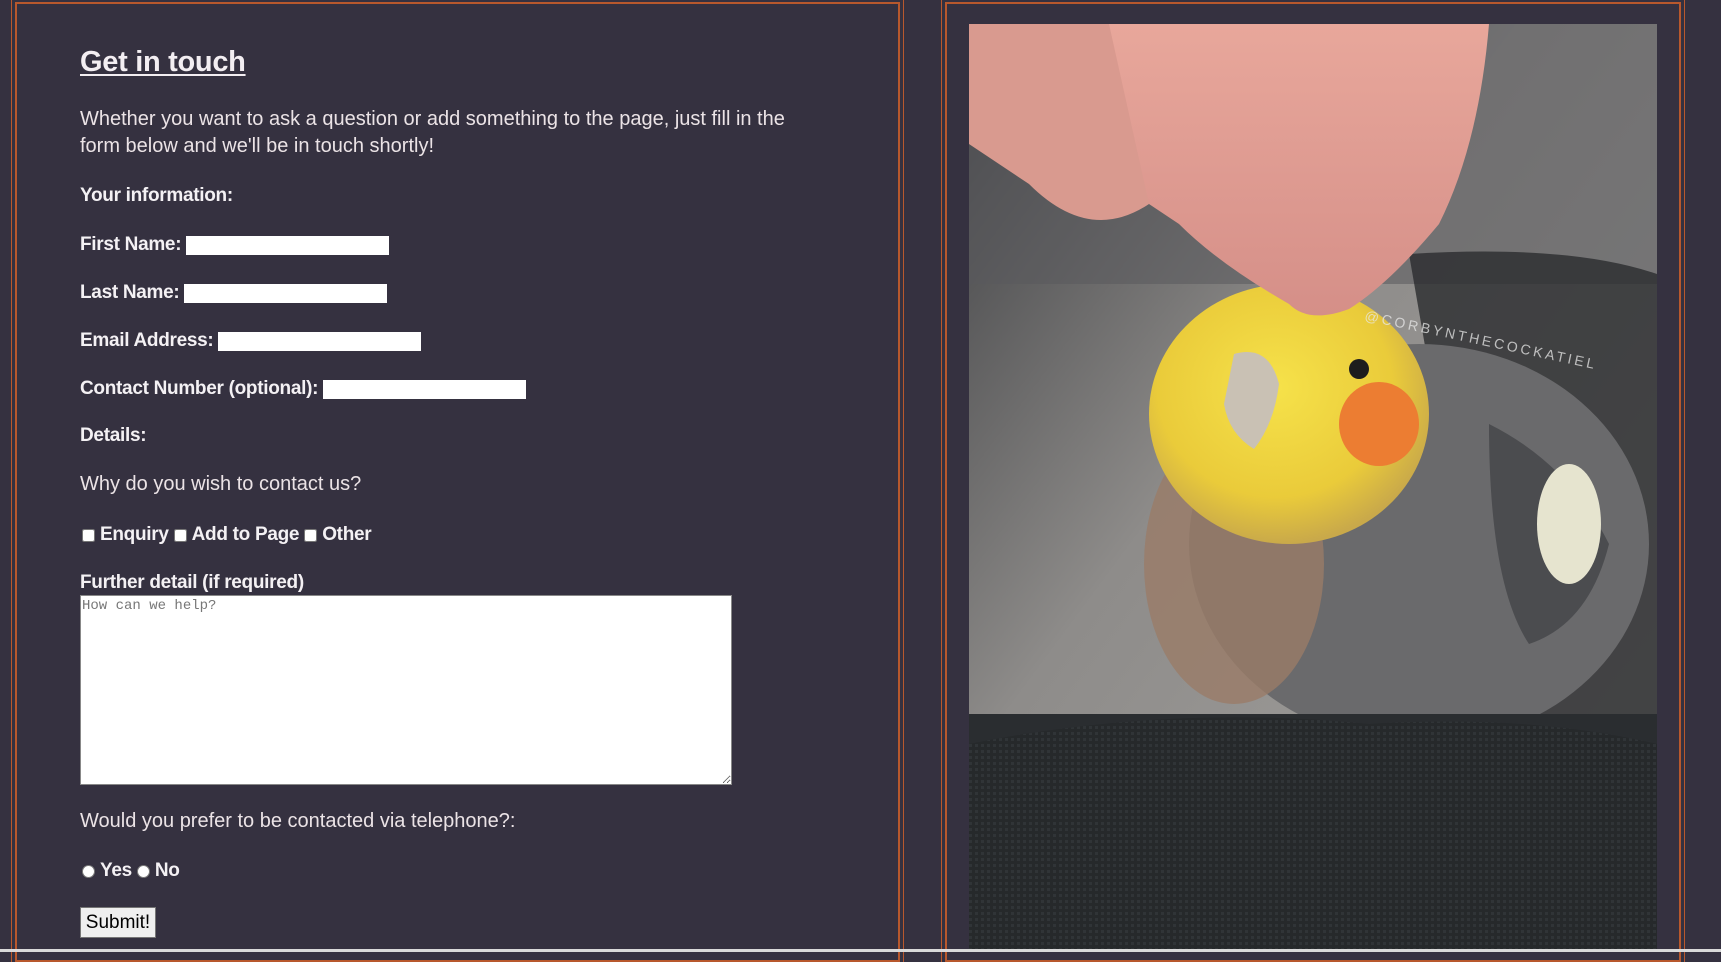  I want to click on last-name-input, so click(286, 293).